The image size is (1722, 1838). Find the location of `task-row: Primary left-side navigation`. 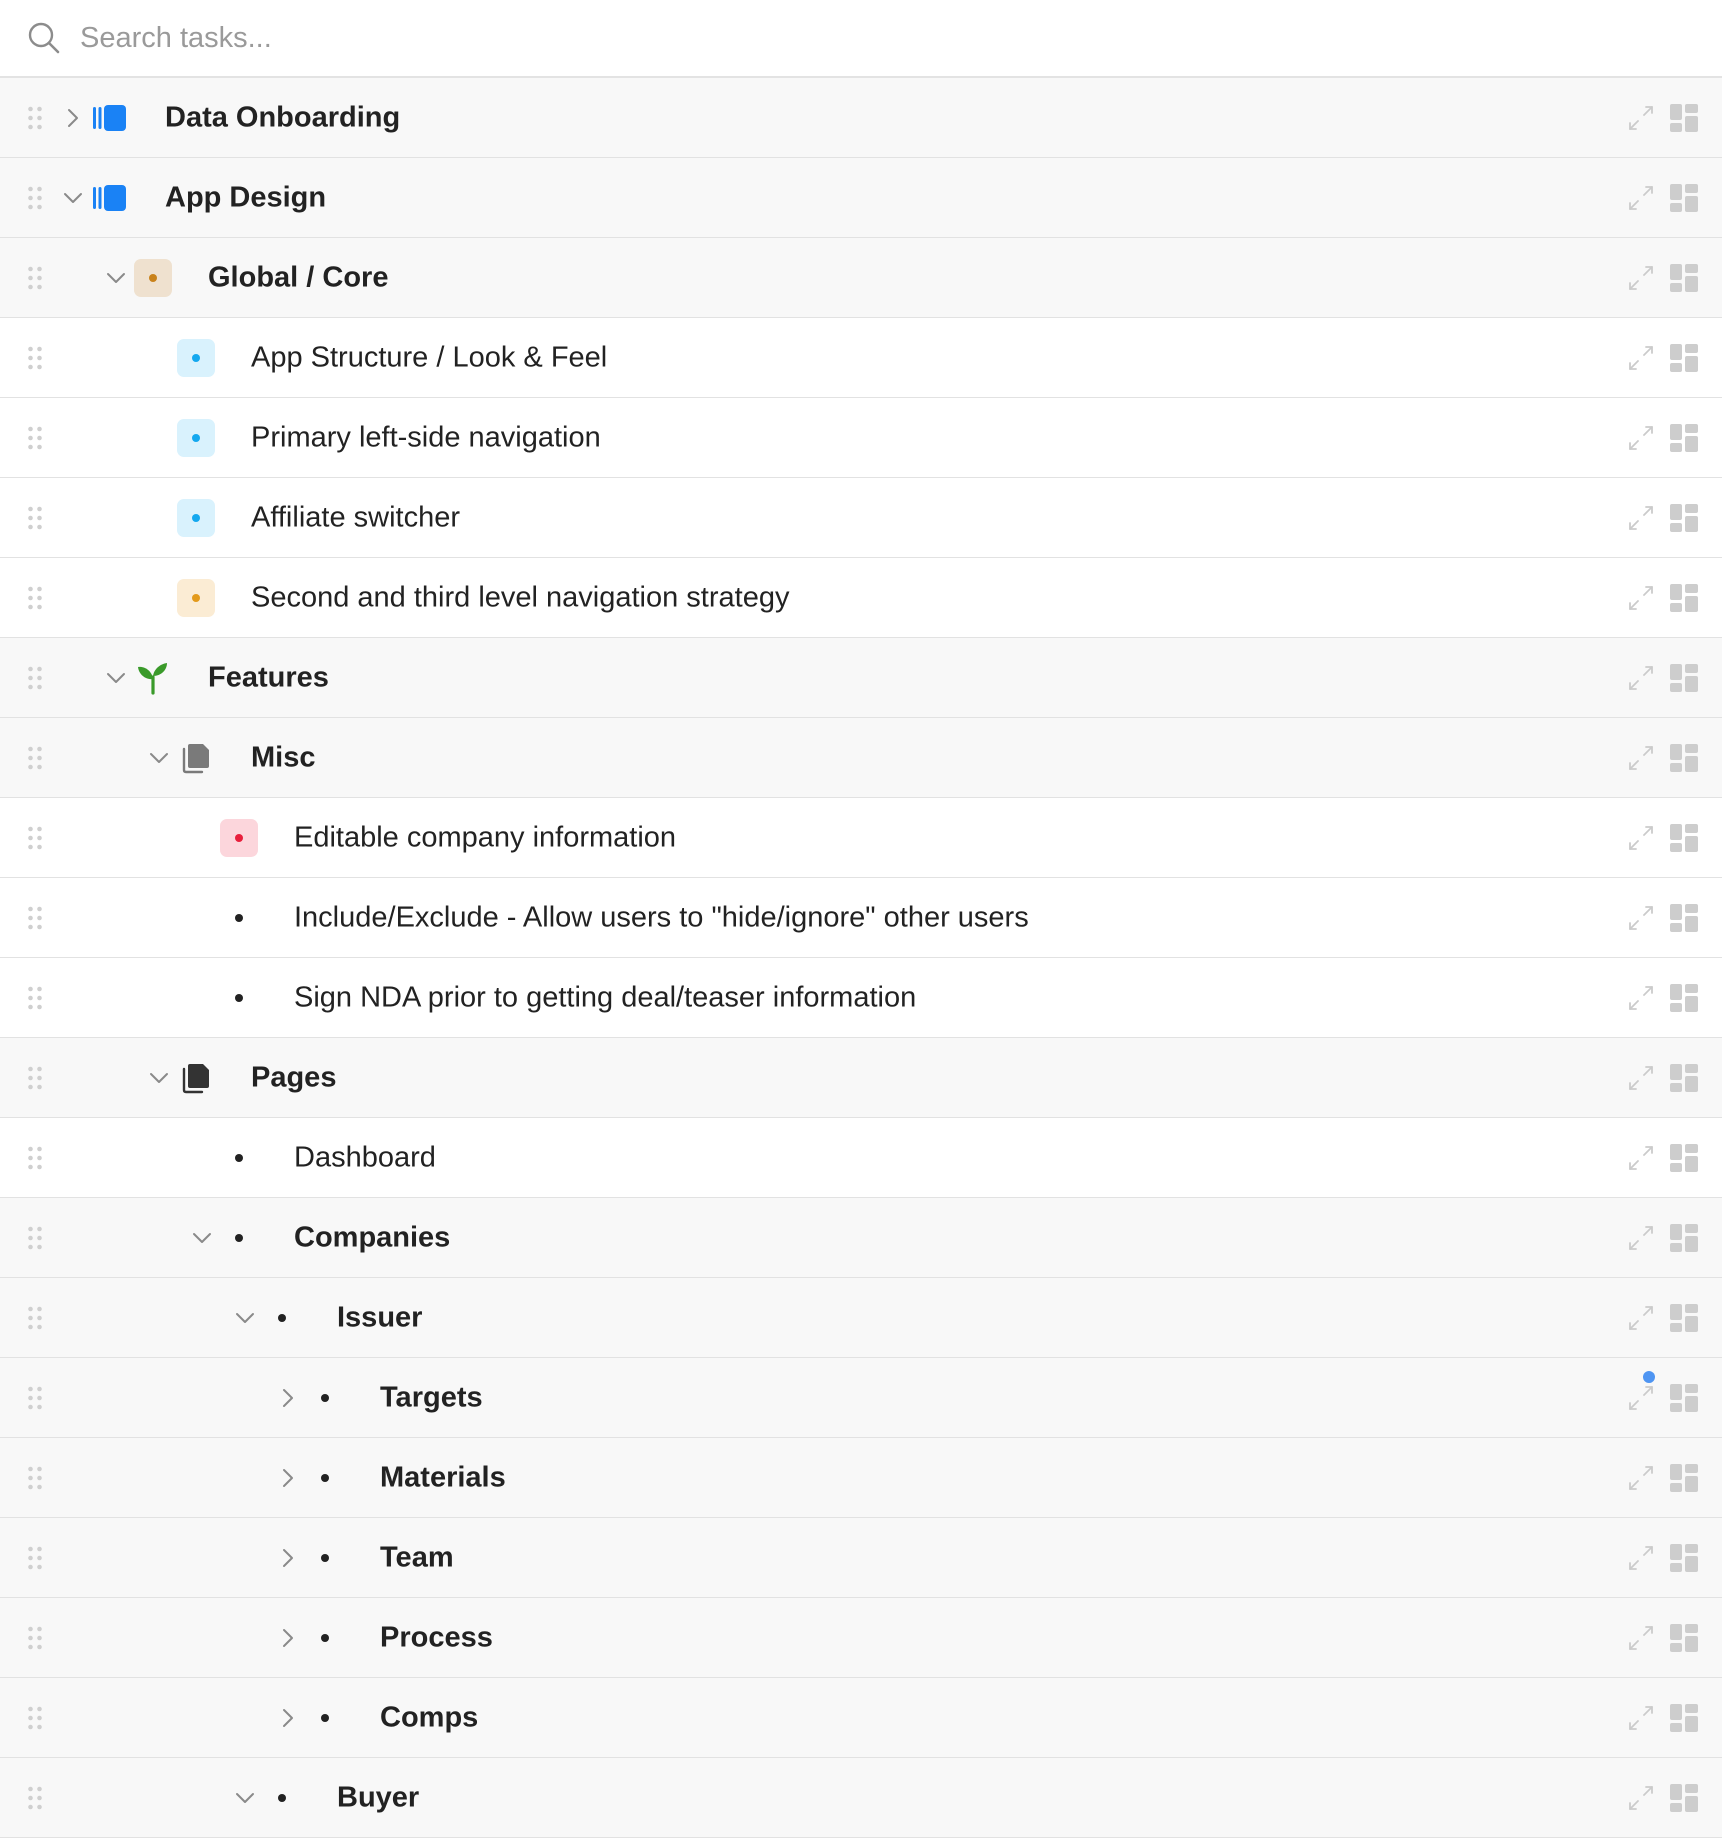

task-row: Primary left-side navigation is located at coordinates (861, 438).